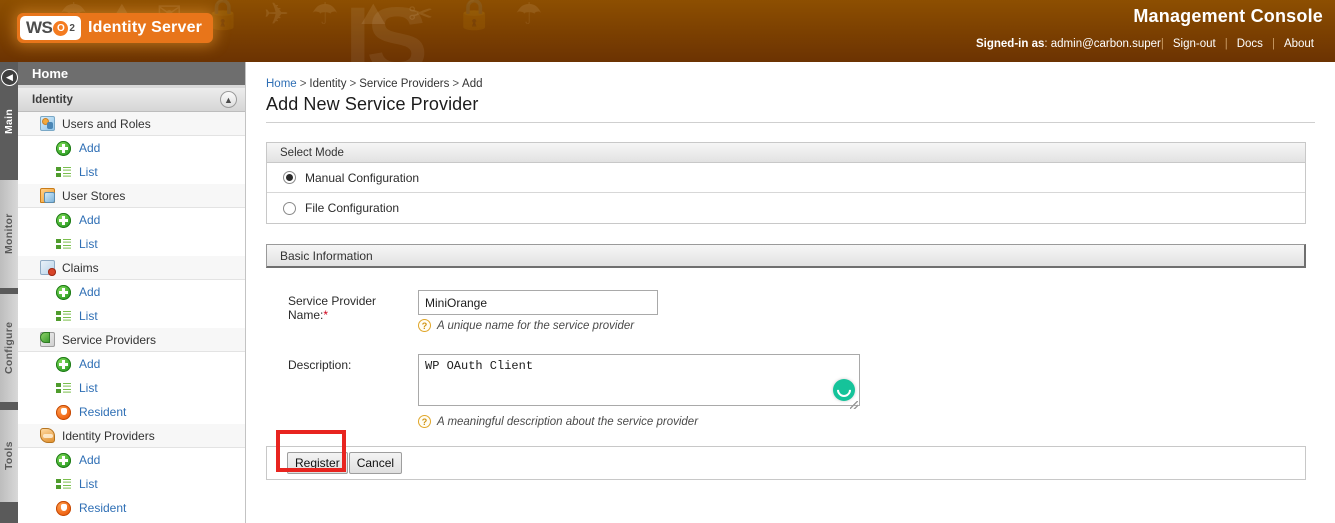  I want to click on radio-file-configuration: File Configuration, so click(786, 208).